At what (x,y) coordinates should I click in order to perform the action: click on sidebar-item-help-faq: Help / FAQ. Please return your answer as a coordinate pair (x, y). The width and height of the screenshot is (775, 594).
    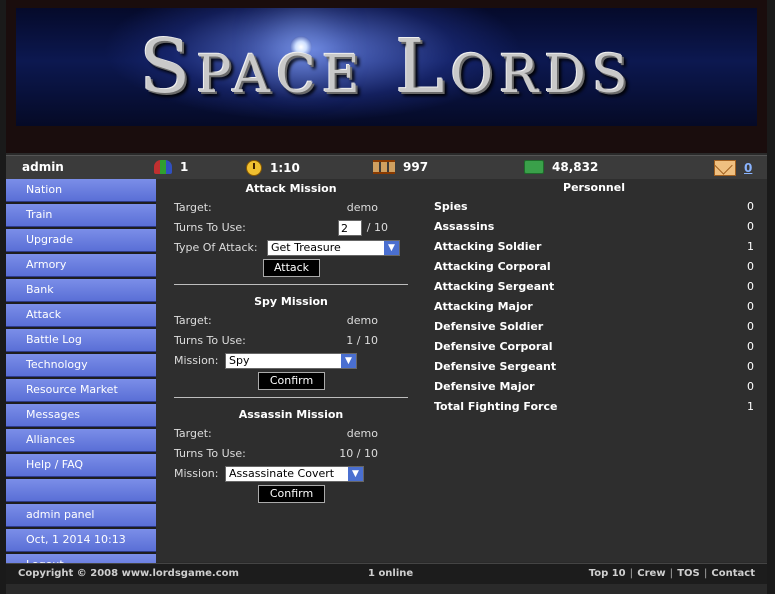
    Looking at the image, I should click on (81, 465).